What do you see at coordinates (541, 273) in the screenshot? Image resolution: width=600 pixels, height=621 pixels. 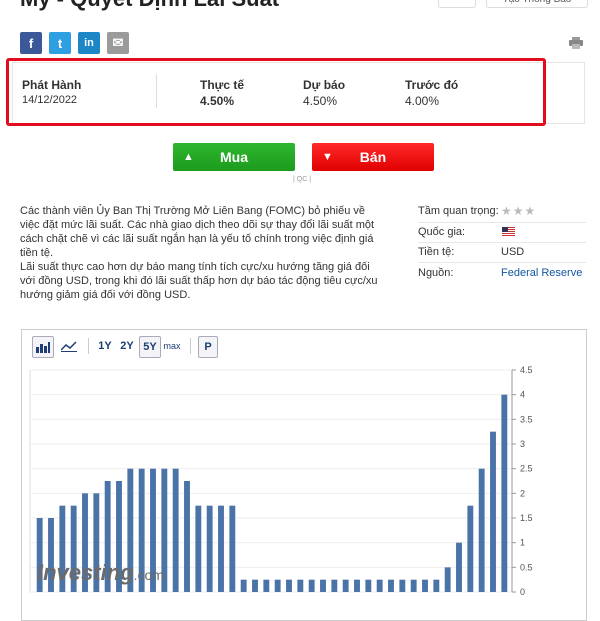 I see `source-link: Federal Reserve` at bounding box center [541, 273].